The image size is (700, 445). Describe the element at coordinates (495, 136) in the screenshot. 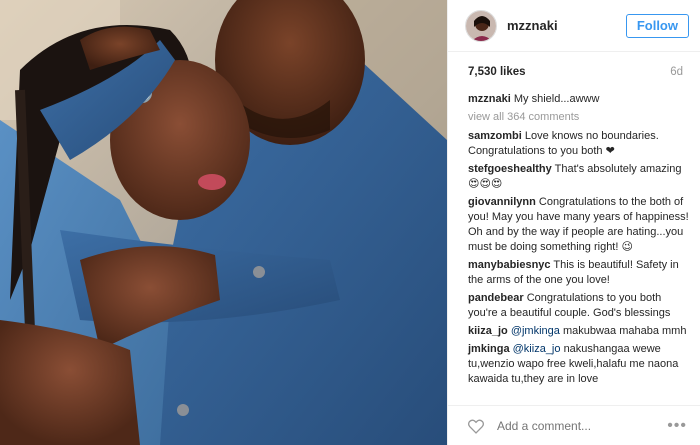

I see `comment-username: samzombi` at that location.